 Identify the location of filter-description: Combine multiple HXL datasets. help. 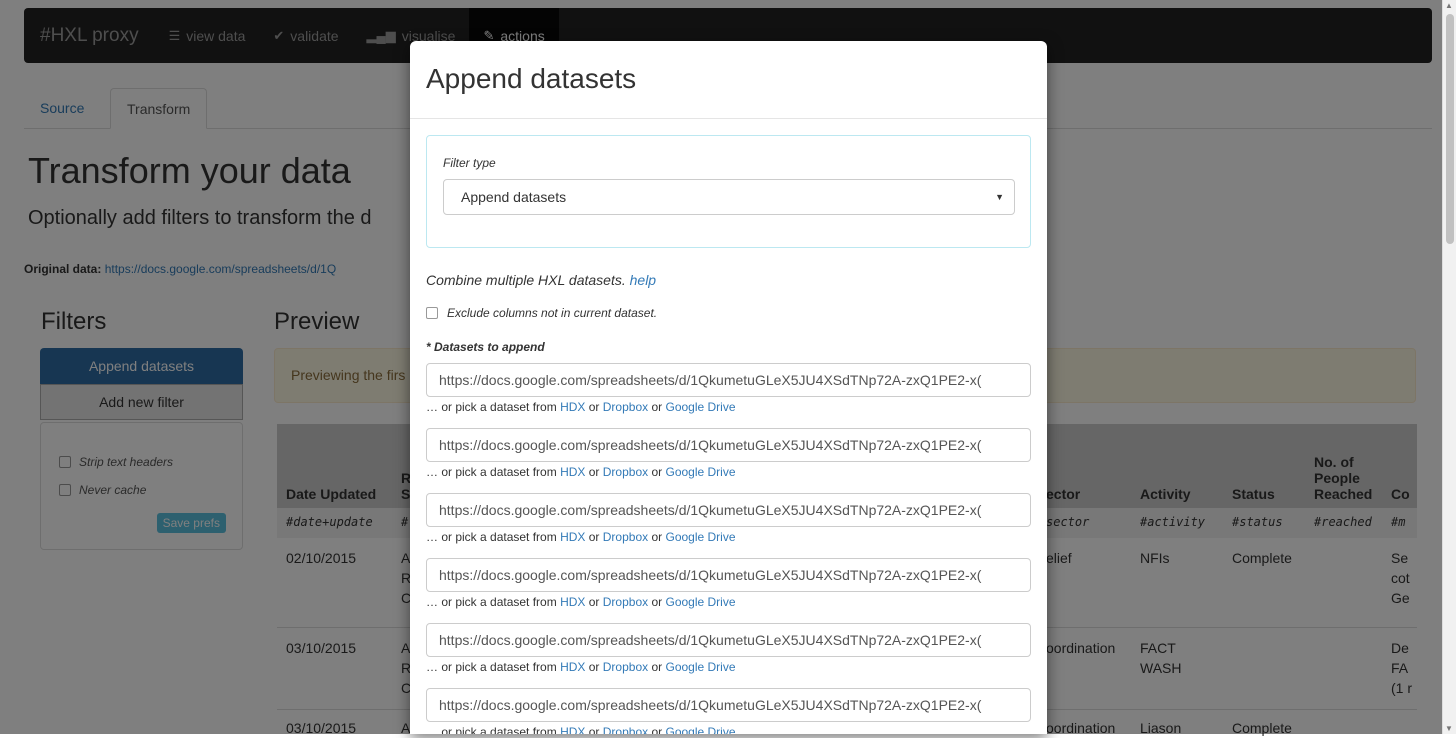
(541, 280).